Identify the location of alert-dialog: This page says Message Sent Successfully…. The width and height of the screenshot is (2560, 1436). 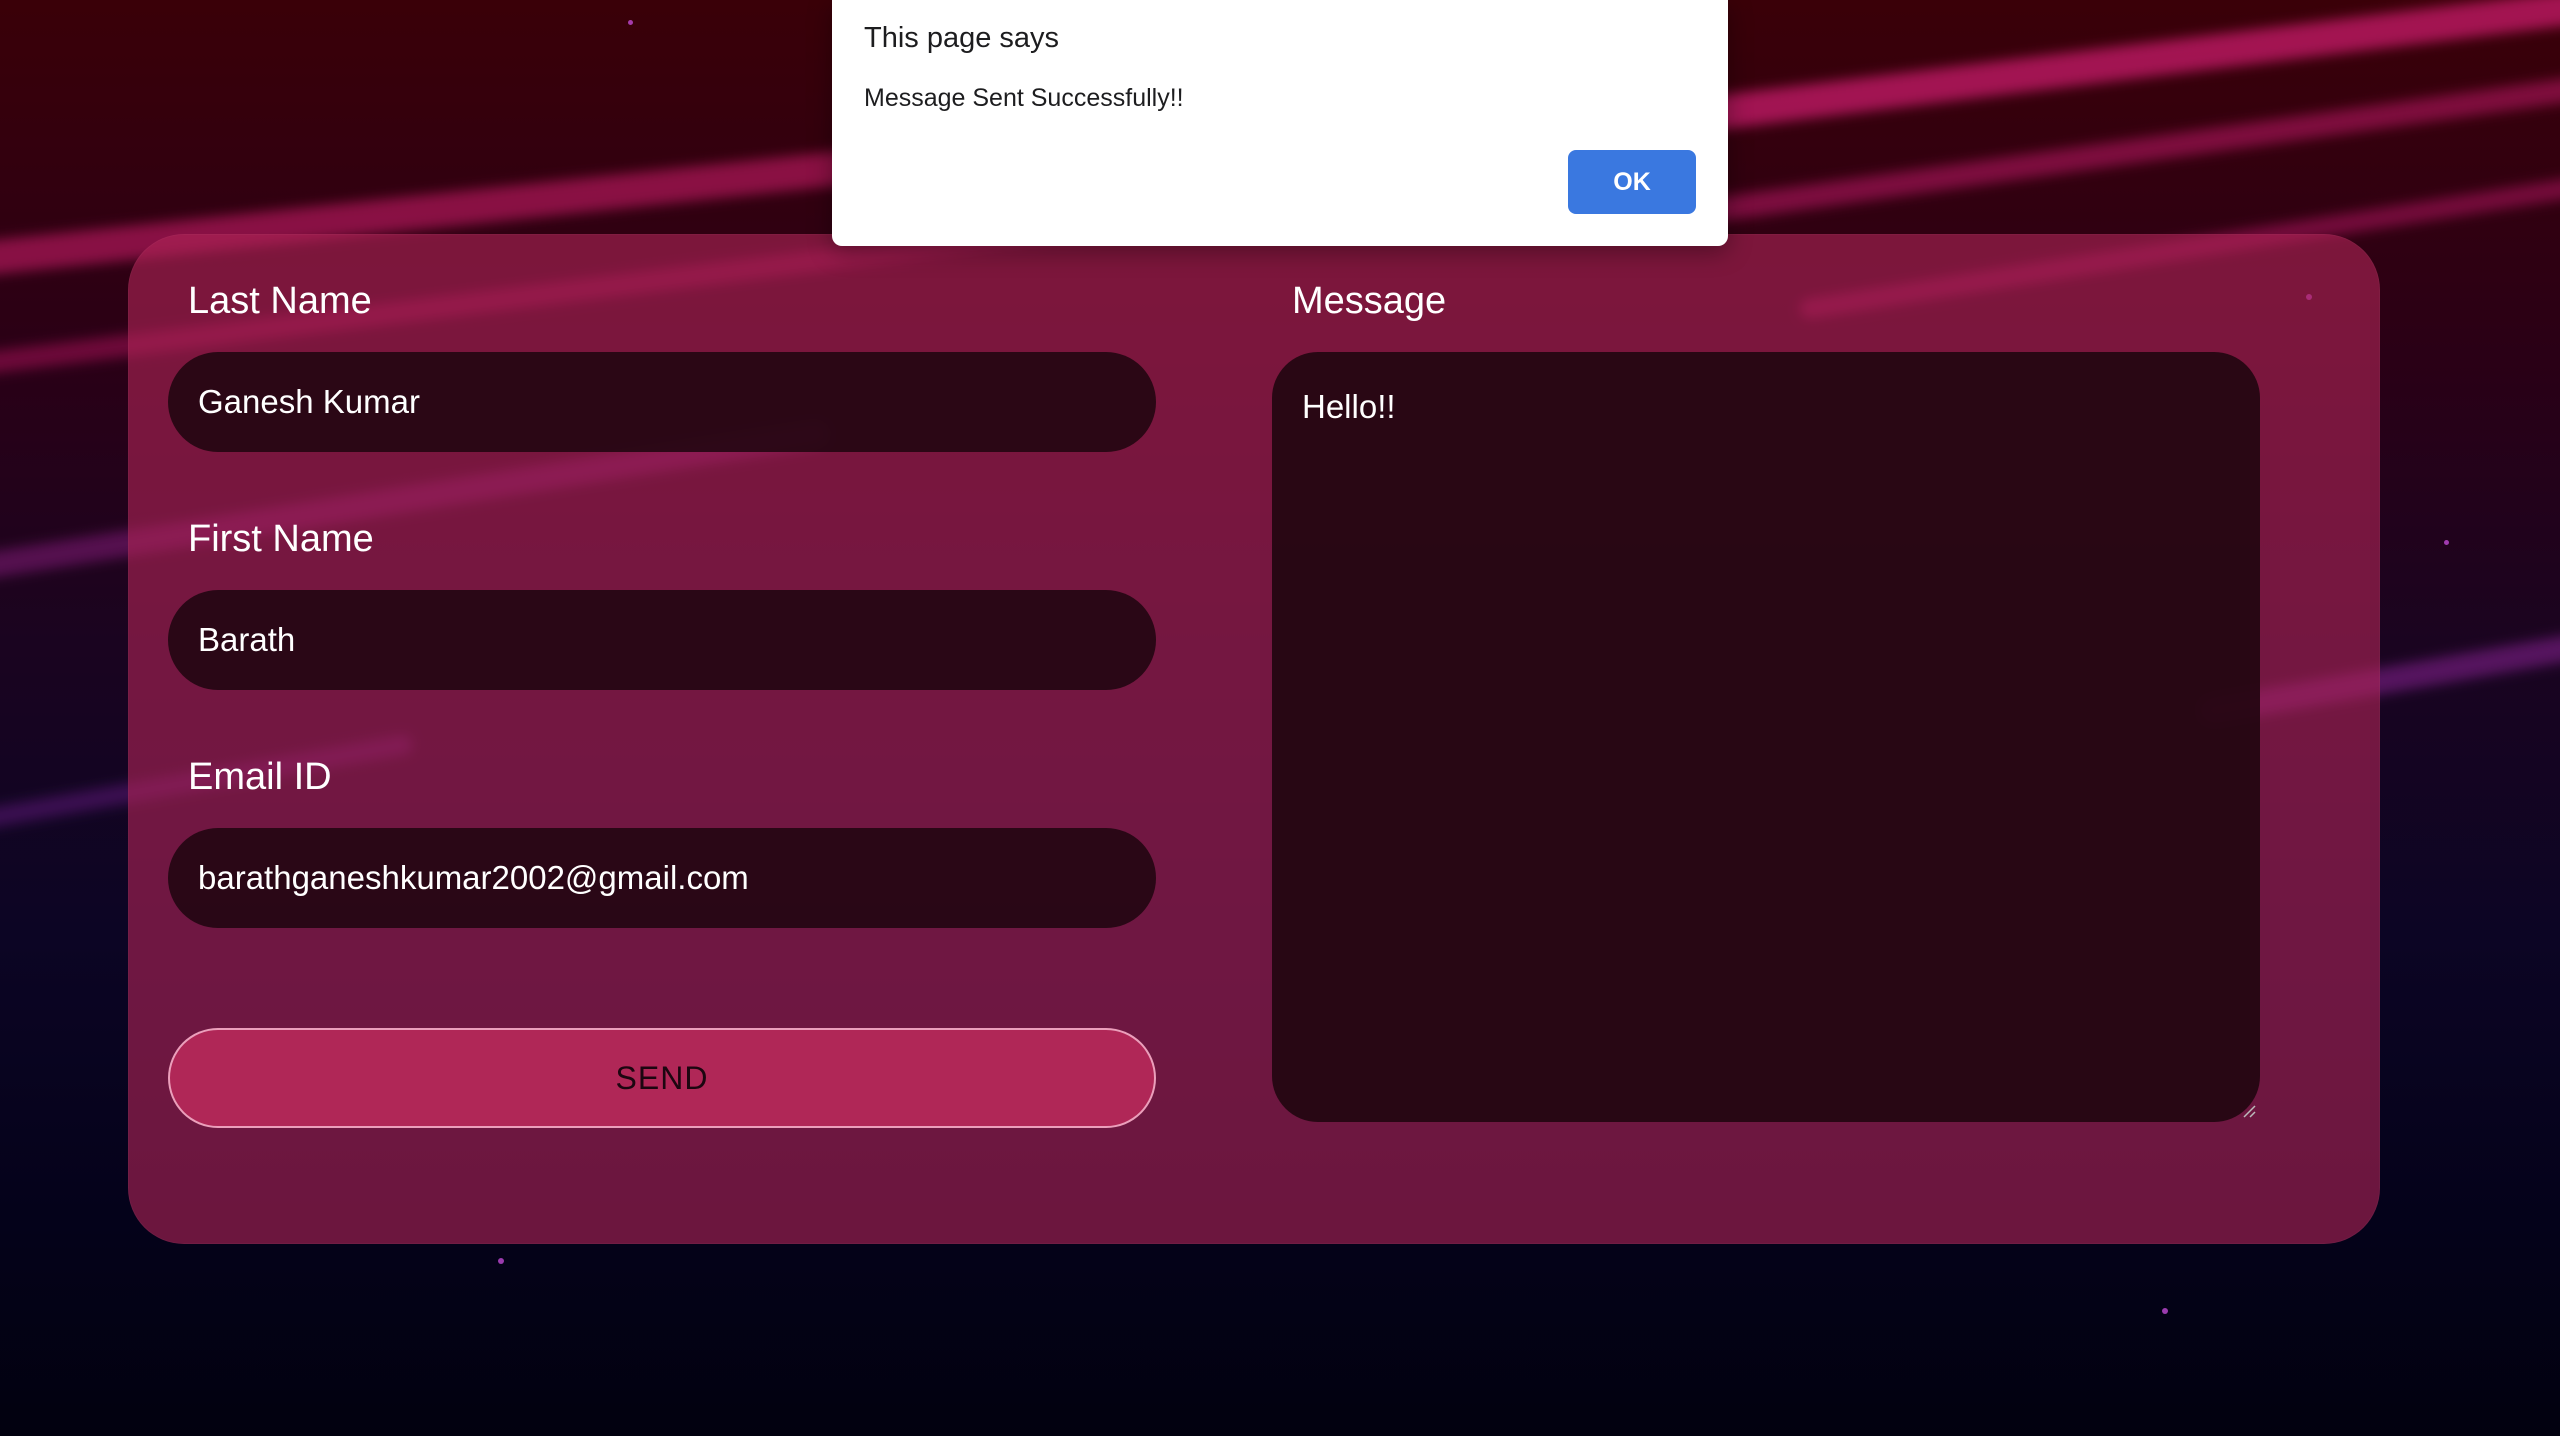
(1280, 123).